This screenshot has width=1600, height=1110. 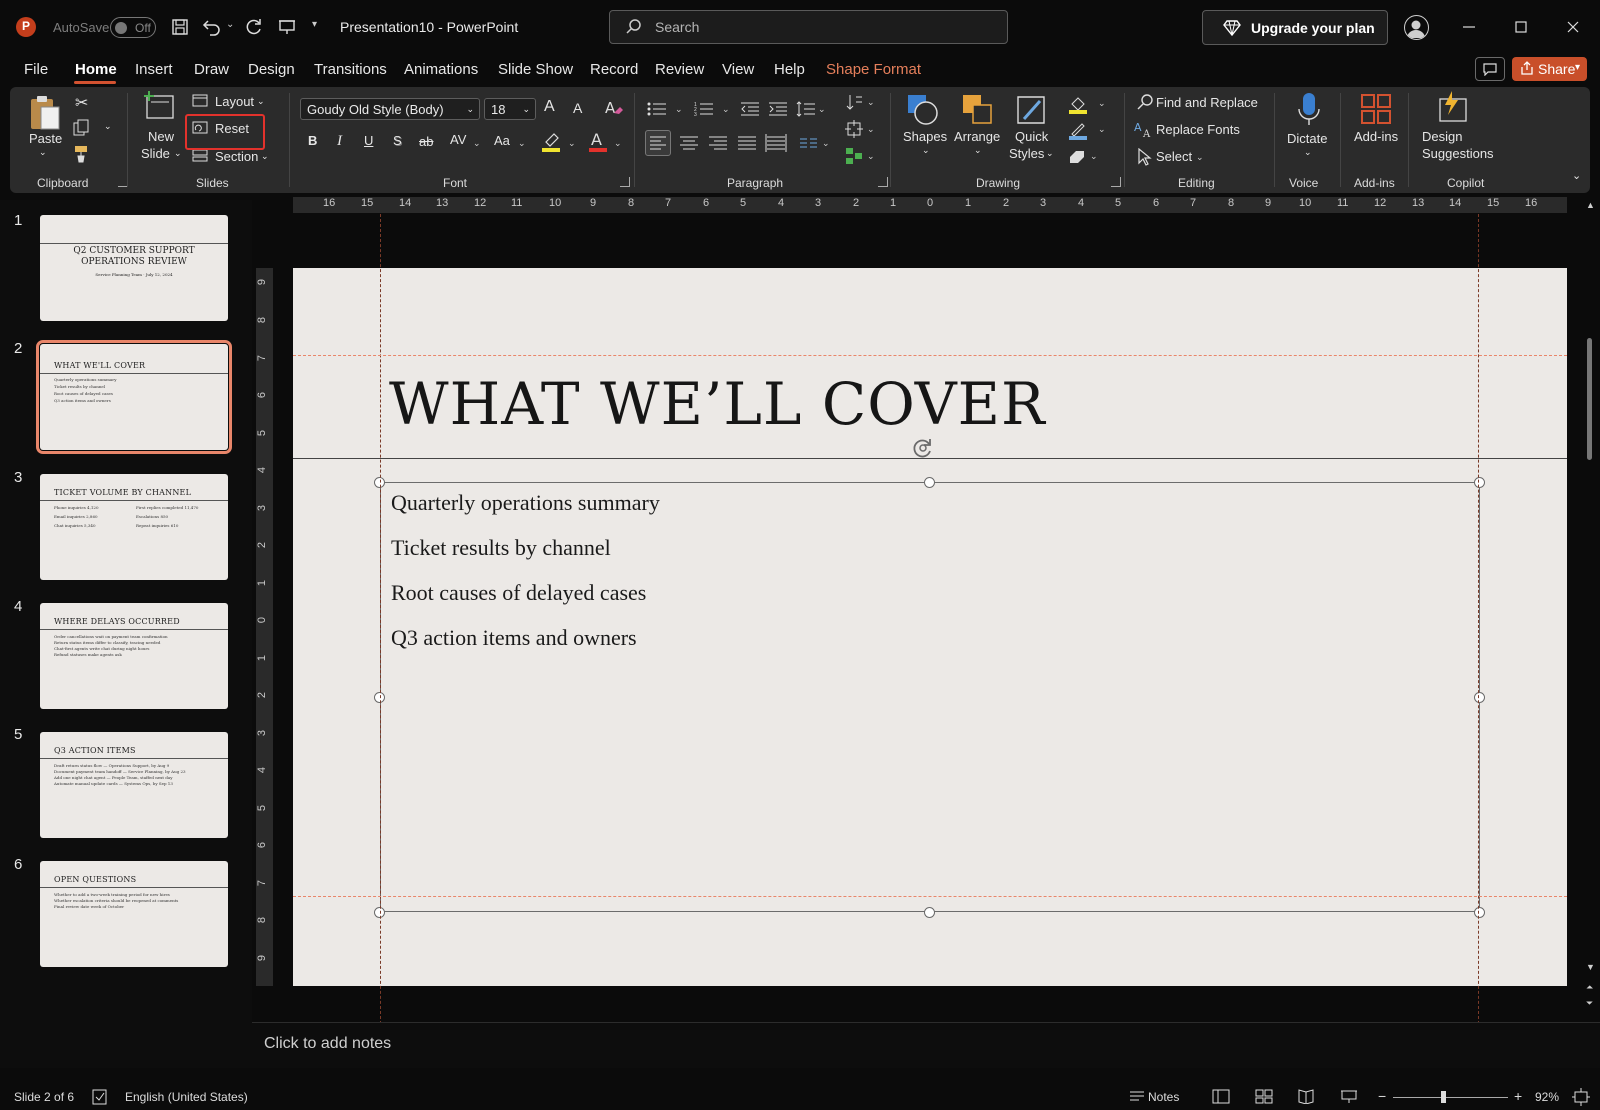 I want to click on microphone-icon, so click(x=1309, y=110).